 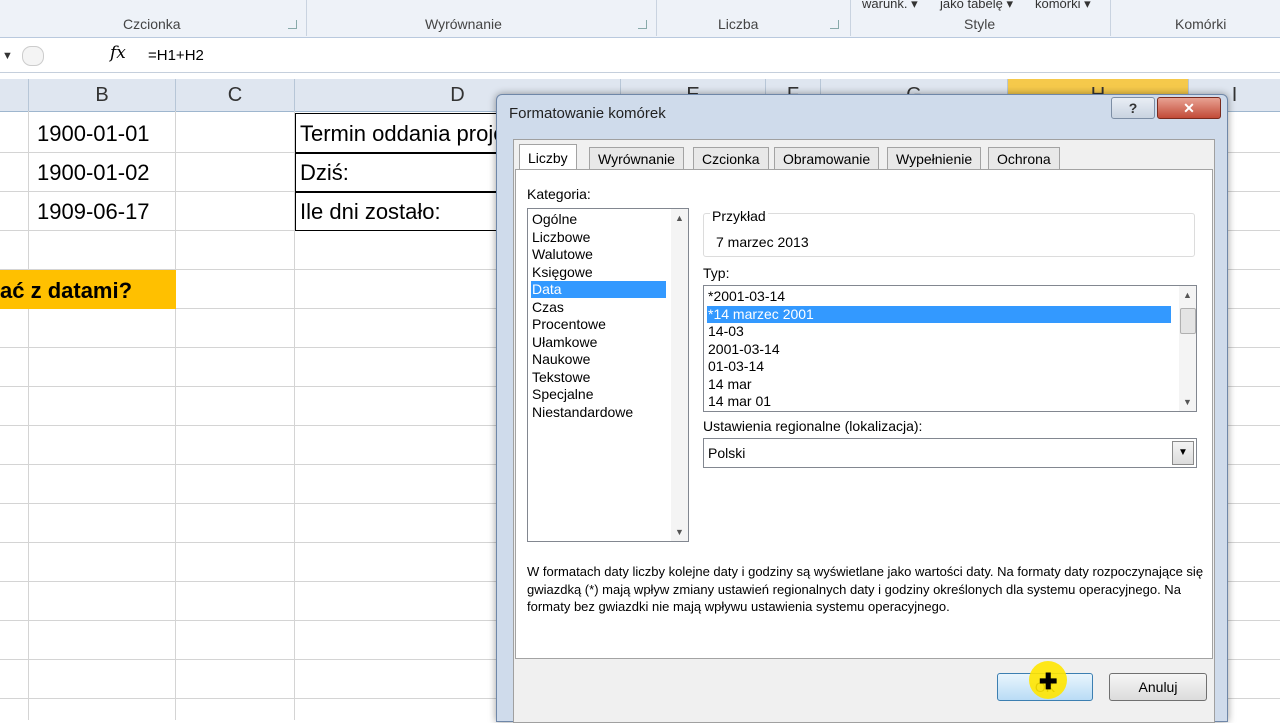 What do you see at coordinates (762, 242) in the screenshot?
I see `sample-value: 7 marzec 2013` at bounding box center [762, 242].